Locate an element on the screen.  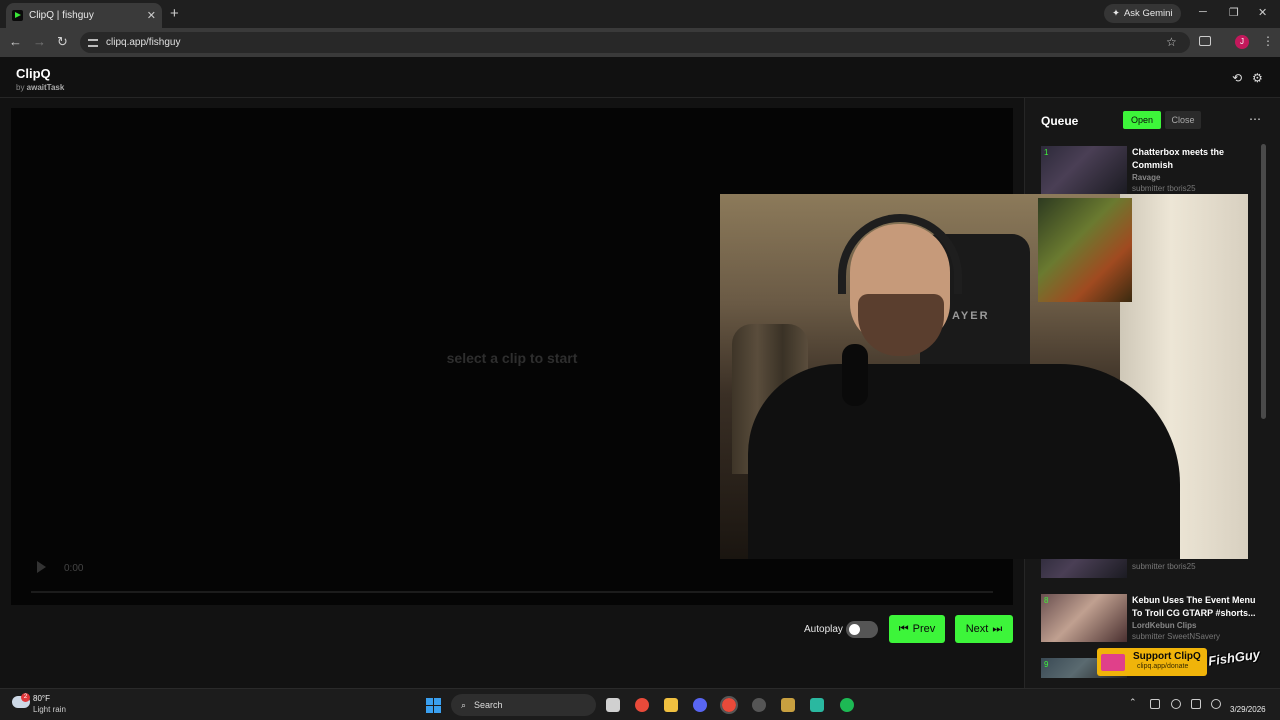
spotify-icon is located at coordinates (847, 705).